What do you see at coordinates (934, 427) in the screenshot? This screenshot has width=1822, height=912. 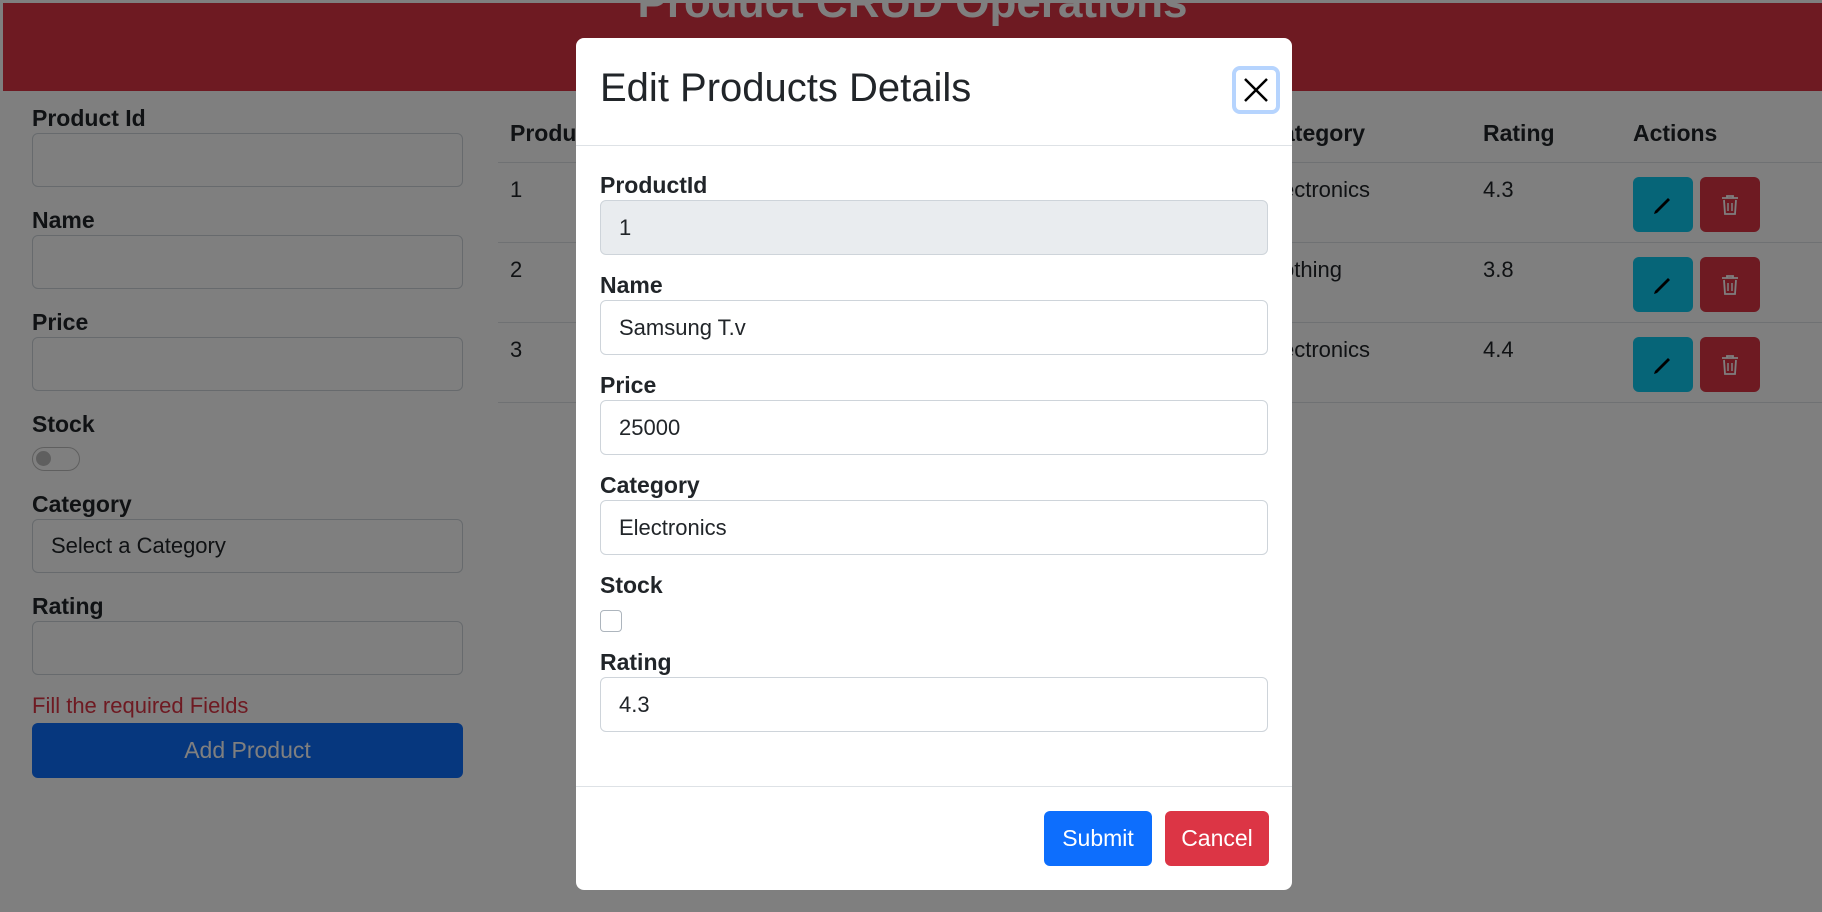 I see `modal-price-input: 25000` at bounding box center [934, 427].